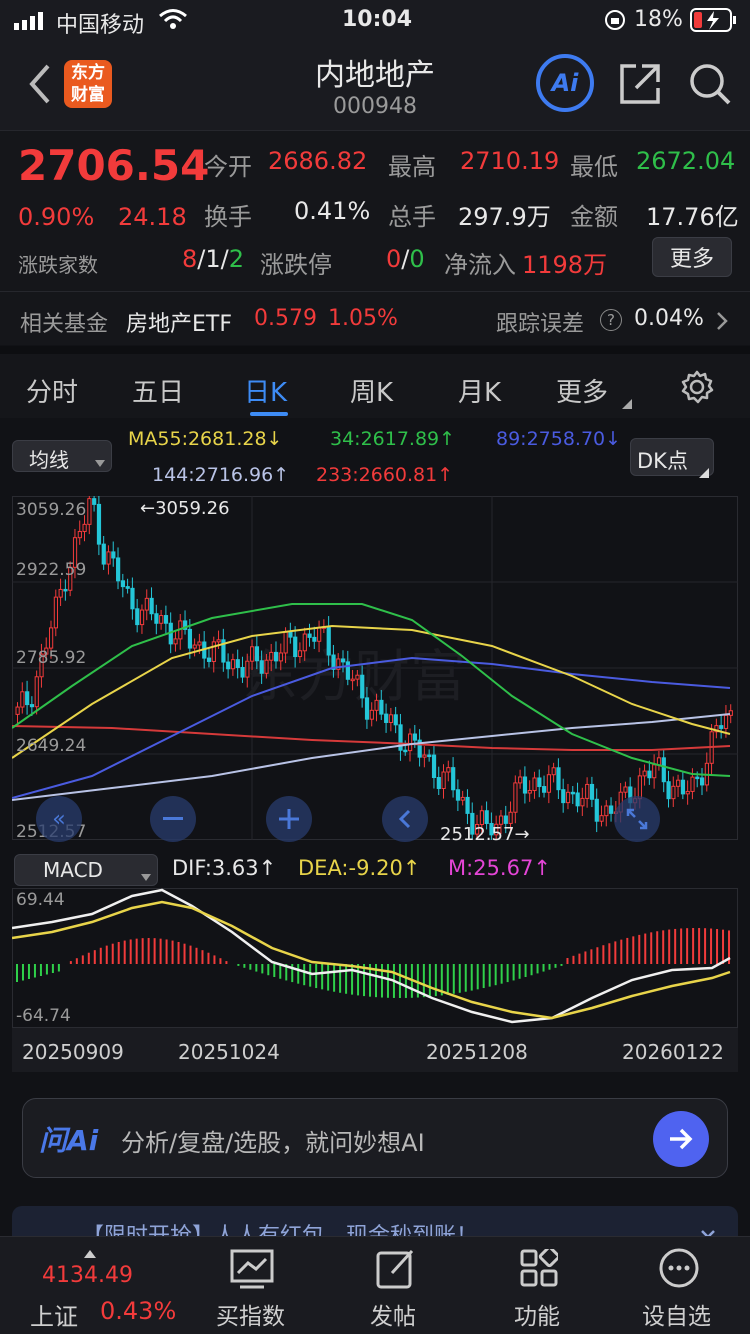  What do you see at coordinates (62, 456) in the screenshot?
I see `ma-selector: 均线` at bounding box center [62, 456].